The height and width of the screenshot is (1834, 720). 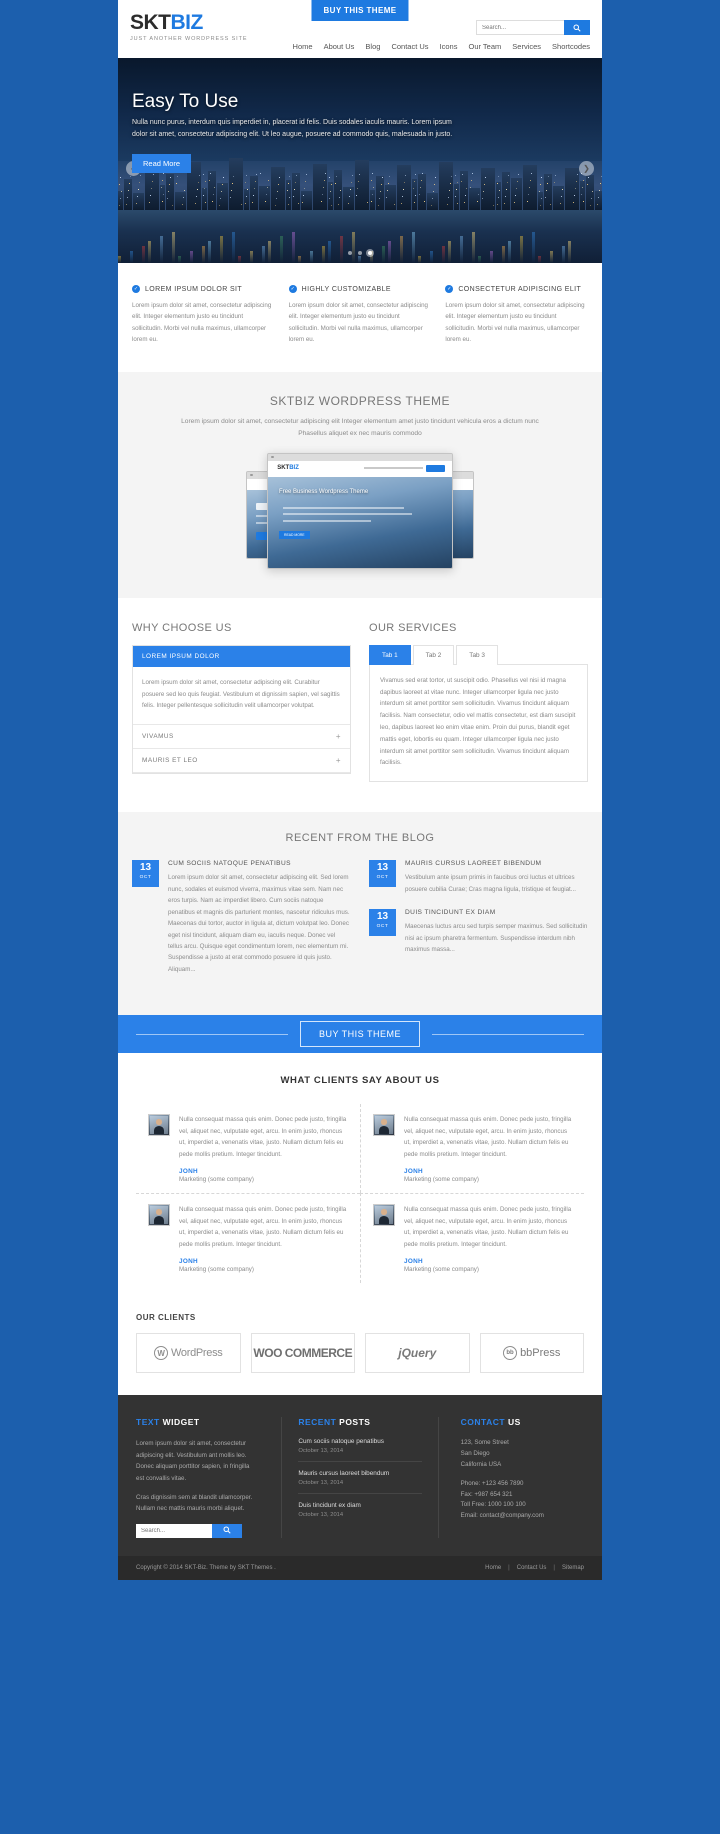 What do you see at coordinates (493, 1568) in the screenshot?
I see `bottom-link-home: Home` at bounding box center [493, 1568].